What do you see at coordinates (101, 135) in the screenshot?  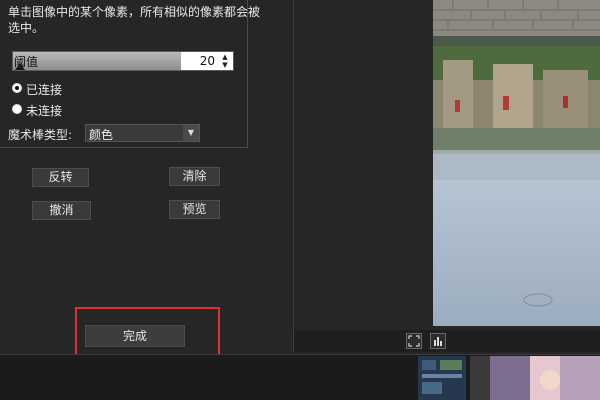 I see `wand-type-value: 颜色` at bounding box center [101, 135].